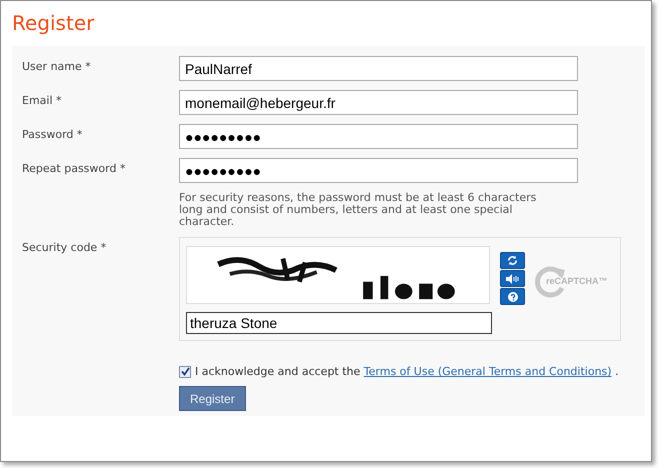  What do you see at coordinates (74, 168) in the screenshot?
I see `field-label: Repeat password *` at bounding box center [74, 168].